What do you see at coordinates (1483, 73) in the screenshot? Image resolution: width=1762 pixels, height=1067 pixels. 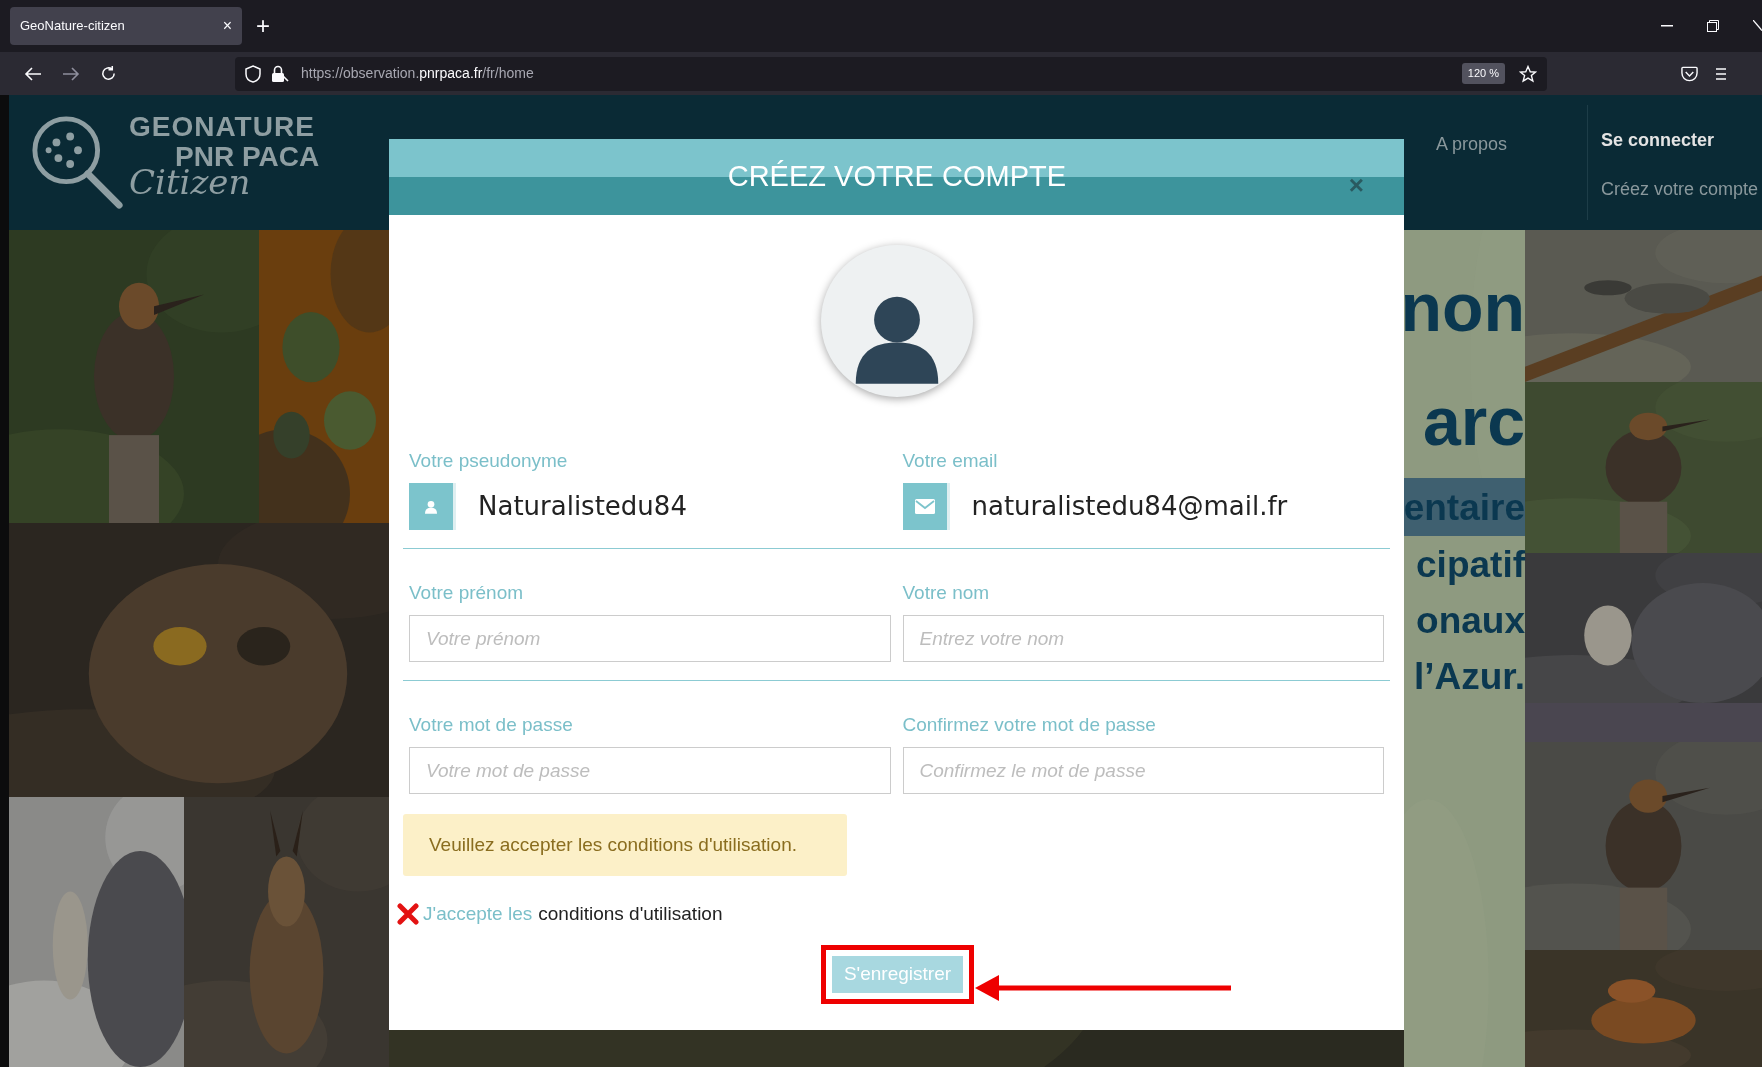 I see `zoom-badge: 120 %` at bounding box center [1483, 73].